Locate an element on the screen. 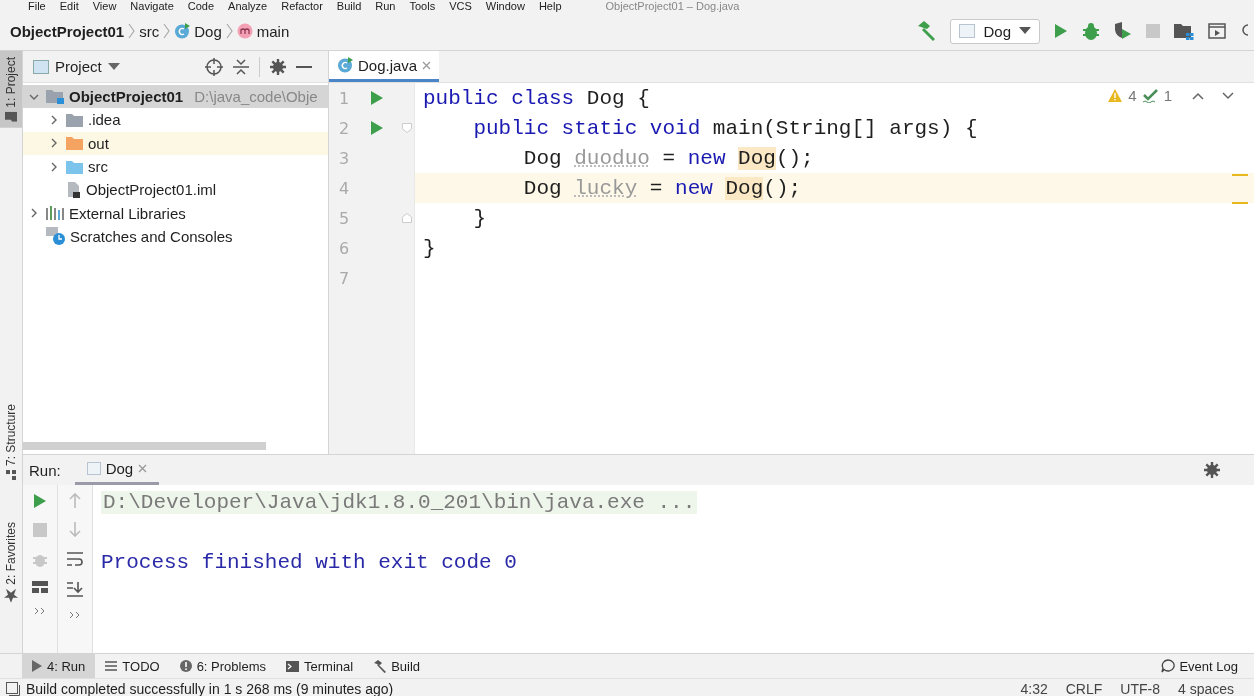 The height and width of the screenshot is (696, 1254). scratches-icon is located at coordinates (55, 236).